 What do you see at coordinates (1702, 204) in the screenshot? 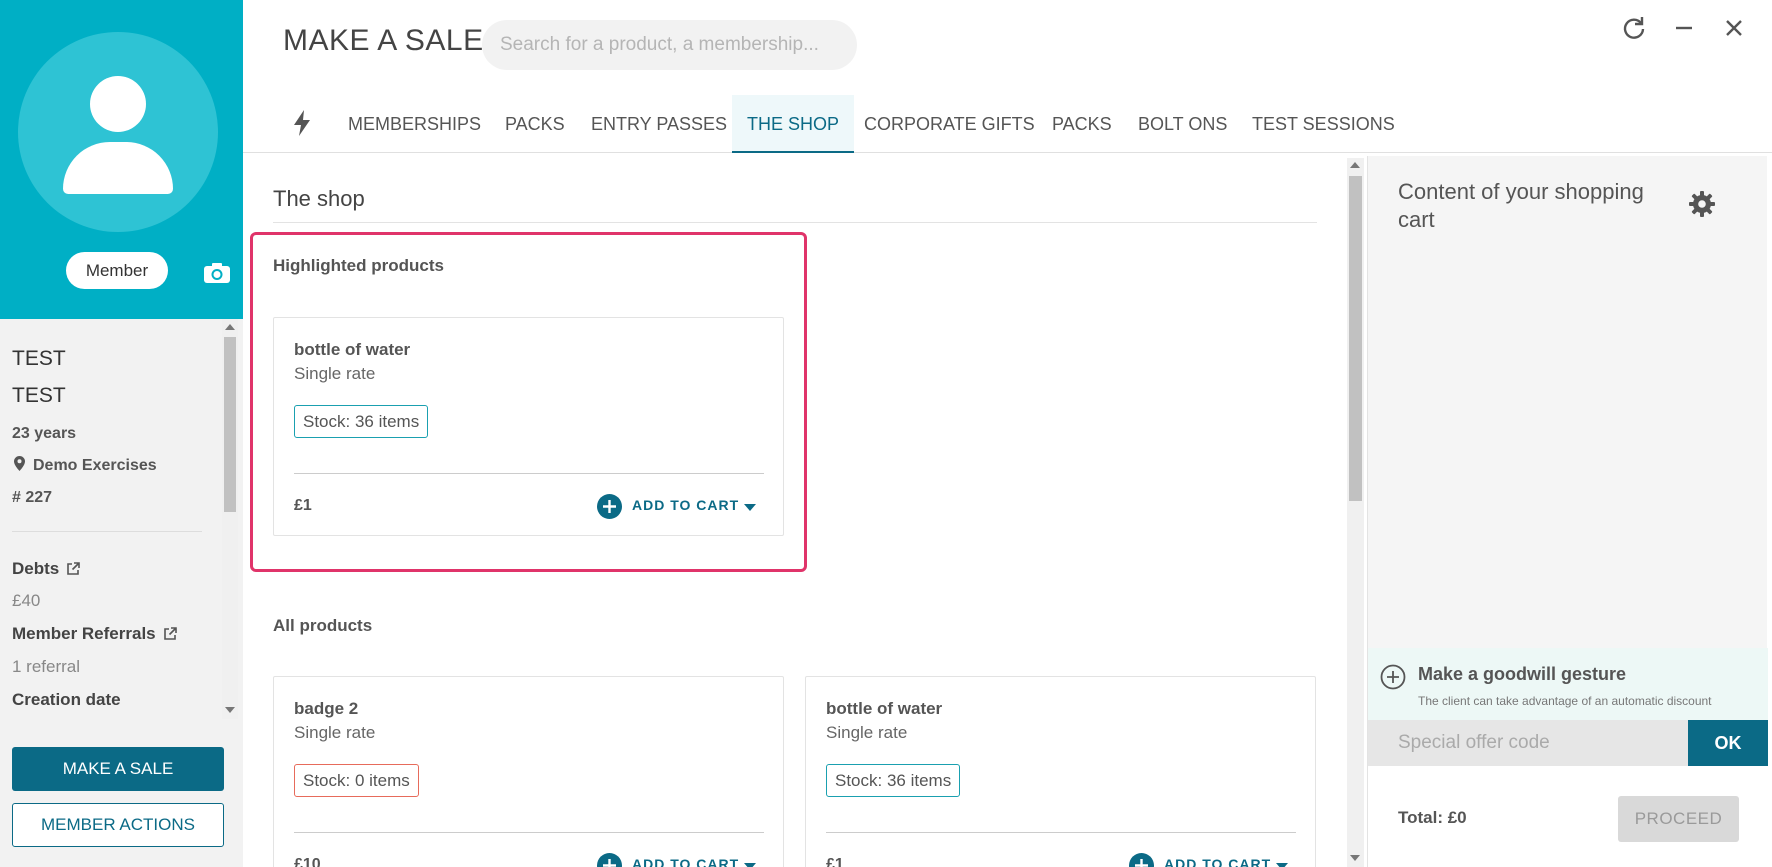
I see `gear-icon` at bounding box center [1702, 204].